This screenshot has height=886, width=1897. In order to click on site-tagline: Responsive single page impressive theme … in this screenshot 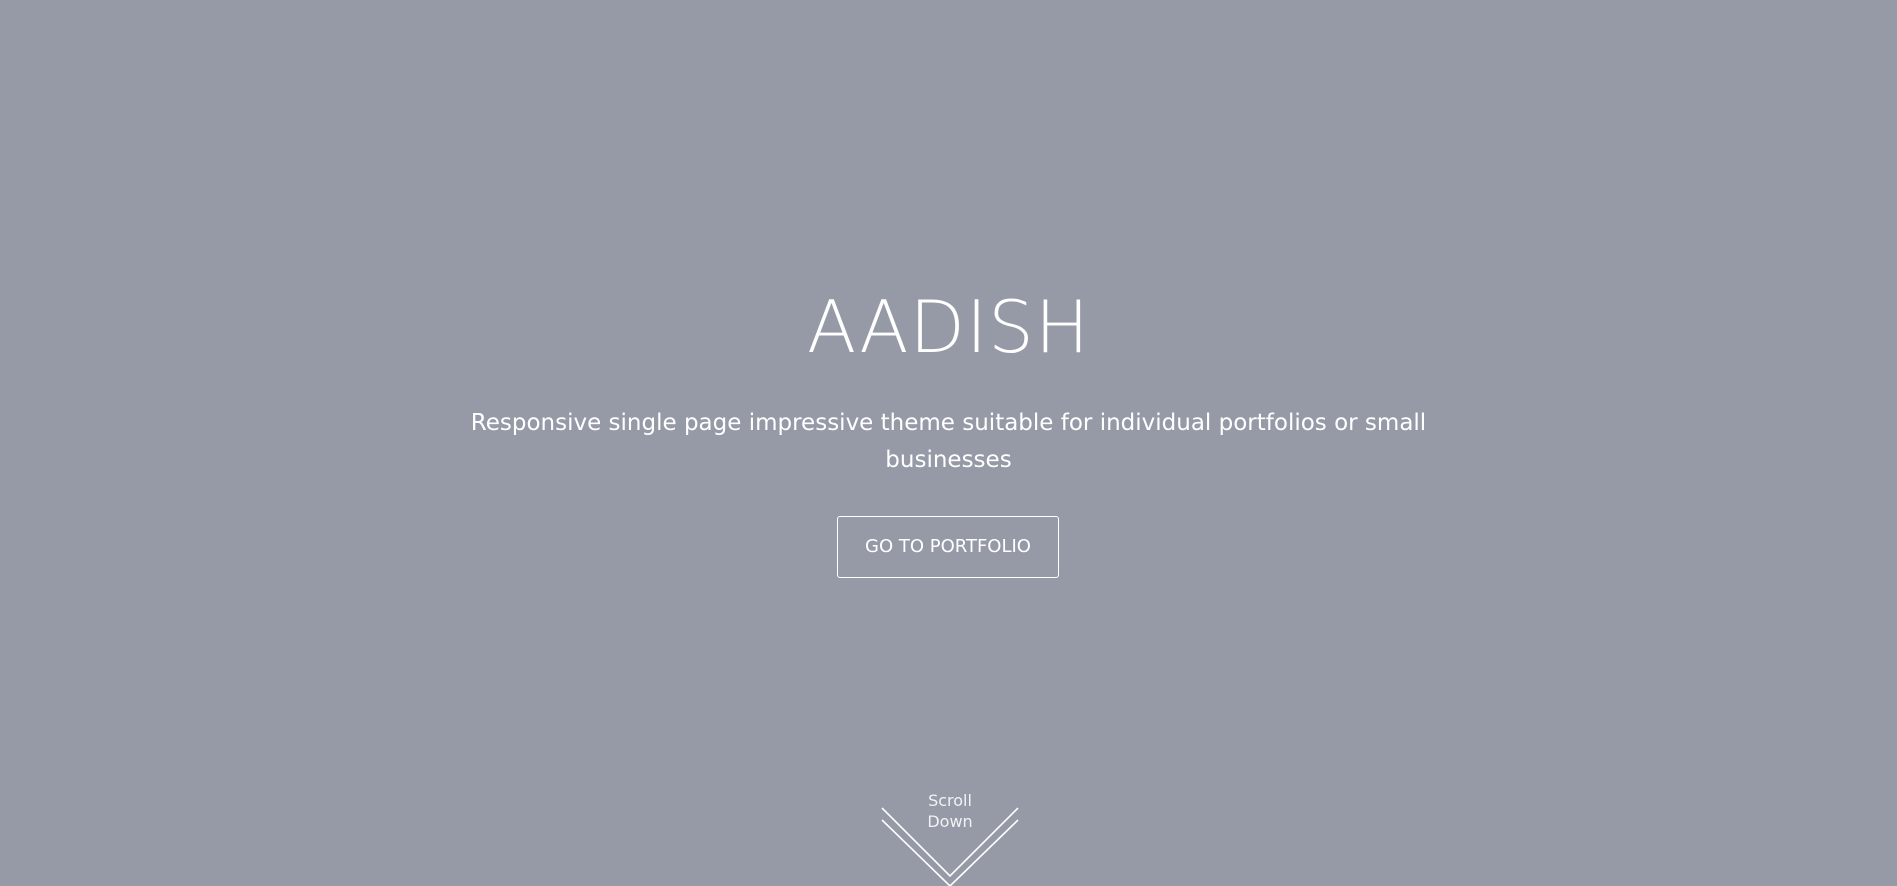, I will do `click(948, 441)`.